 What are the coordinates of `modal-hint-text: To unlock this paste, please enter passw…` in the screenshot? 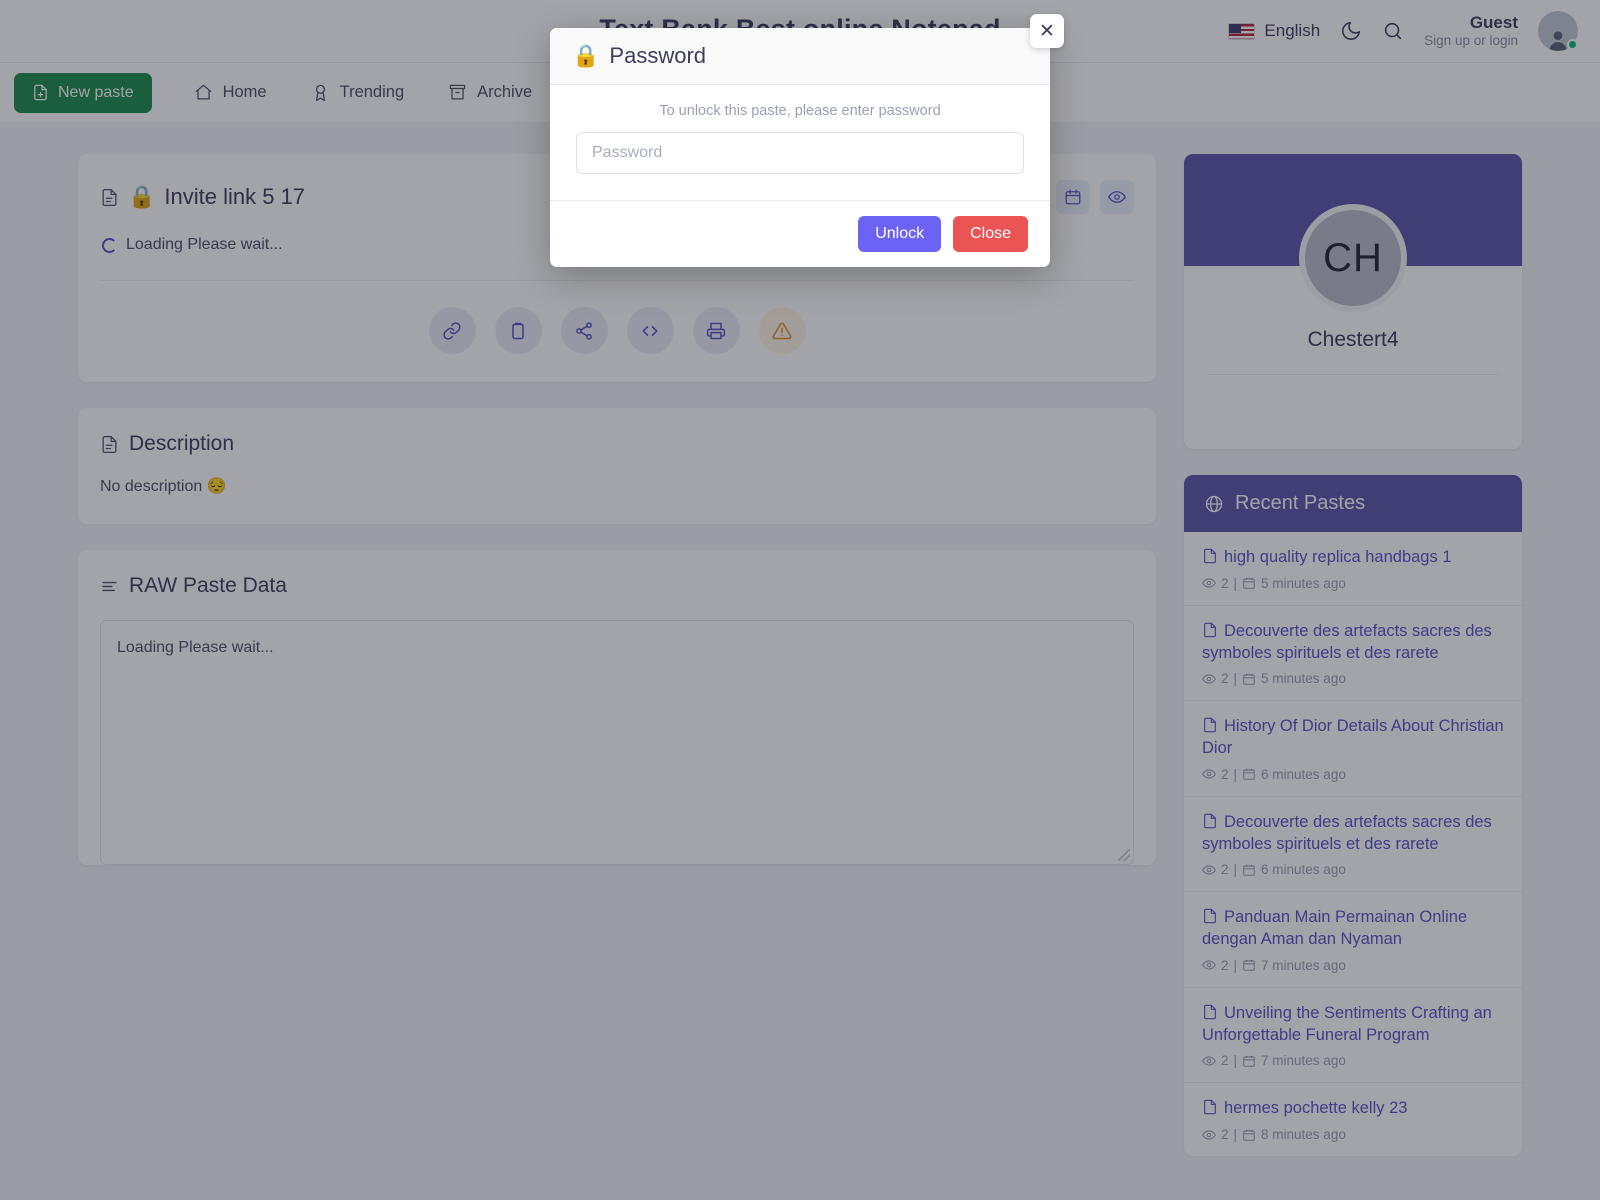 It's located at (800, 111).